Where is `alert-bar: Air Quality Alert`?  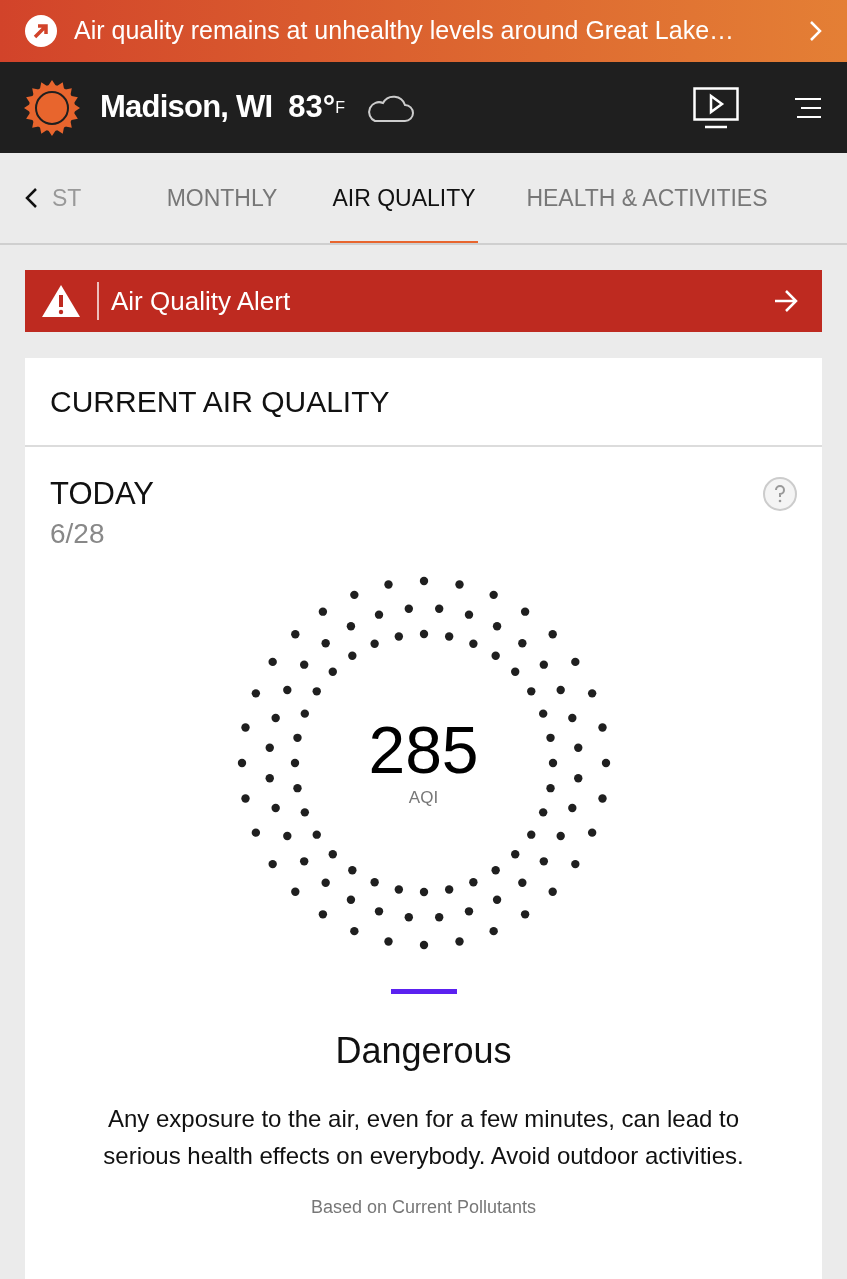 alert-bar: Air Quality Alert is located at coordinates (423, 301).